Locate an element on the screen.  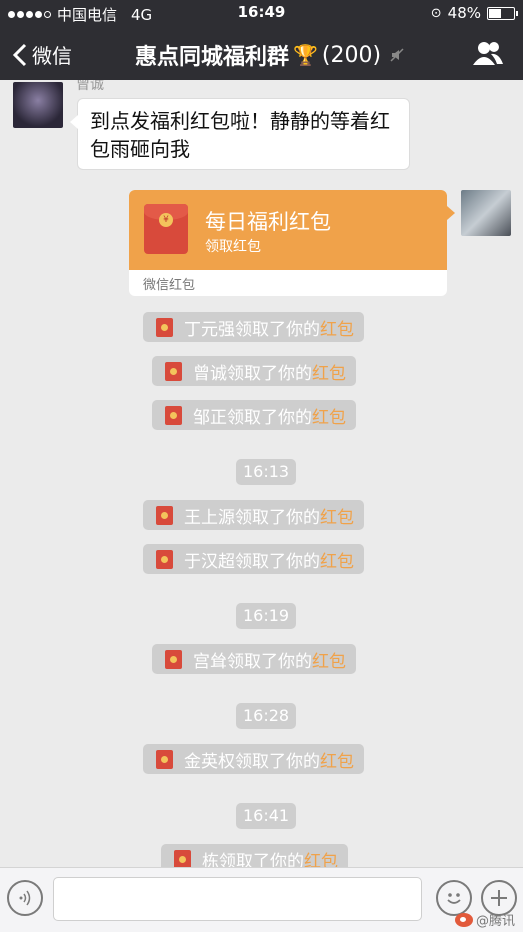
red-packet-subtitle: 领取红包 is located at coordinates (233, 247).